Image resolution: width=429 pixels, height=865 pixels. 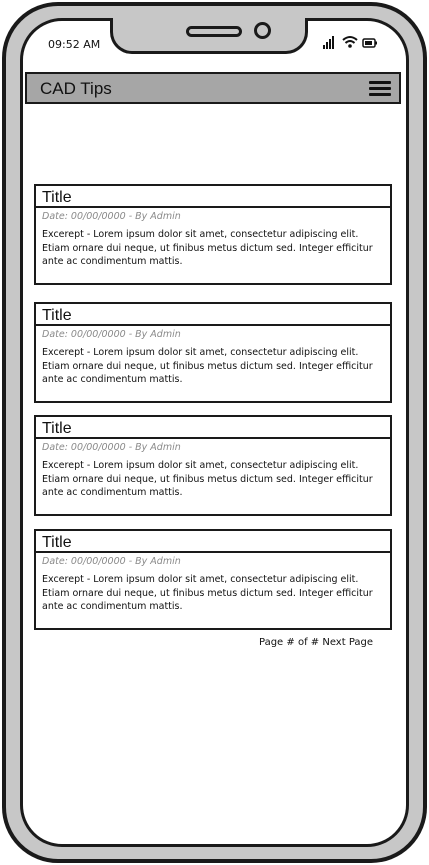 What do you see at coordinates (74, 44) in the screenshot?
I see `status-time: 09:52 AM` at bounding box center [74, 44].